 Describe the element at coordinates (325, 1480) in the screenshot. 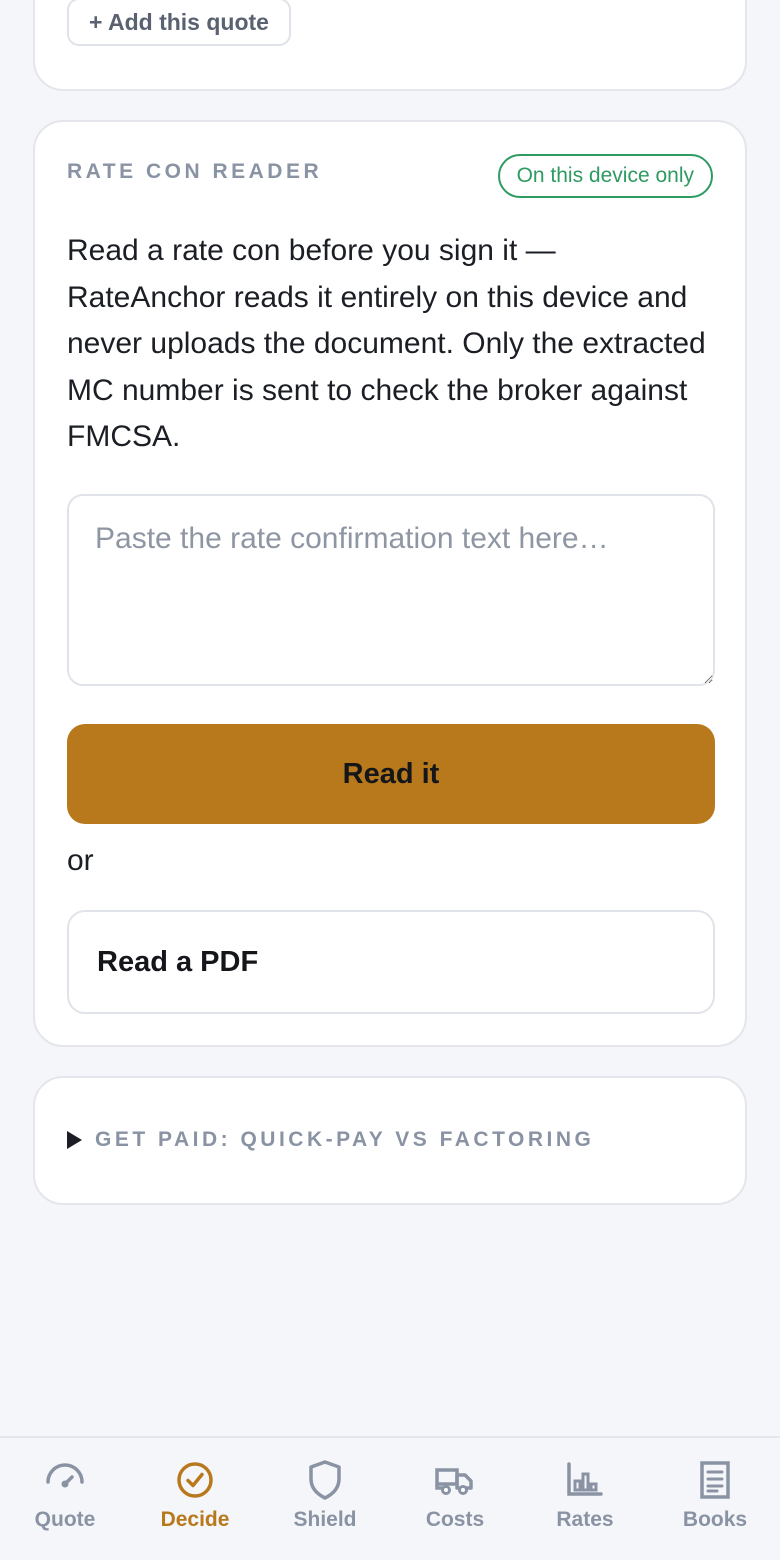

I see `shield-icon` at that location.